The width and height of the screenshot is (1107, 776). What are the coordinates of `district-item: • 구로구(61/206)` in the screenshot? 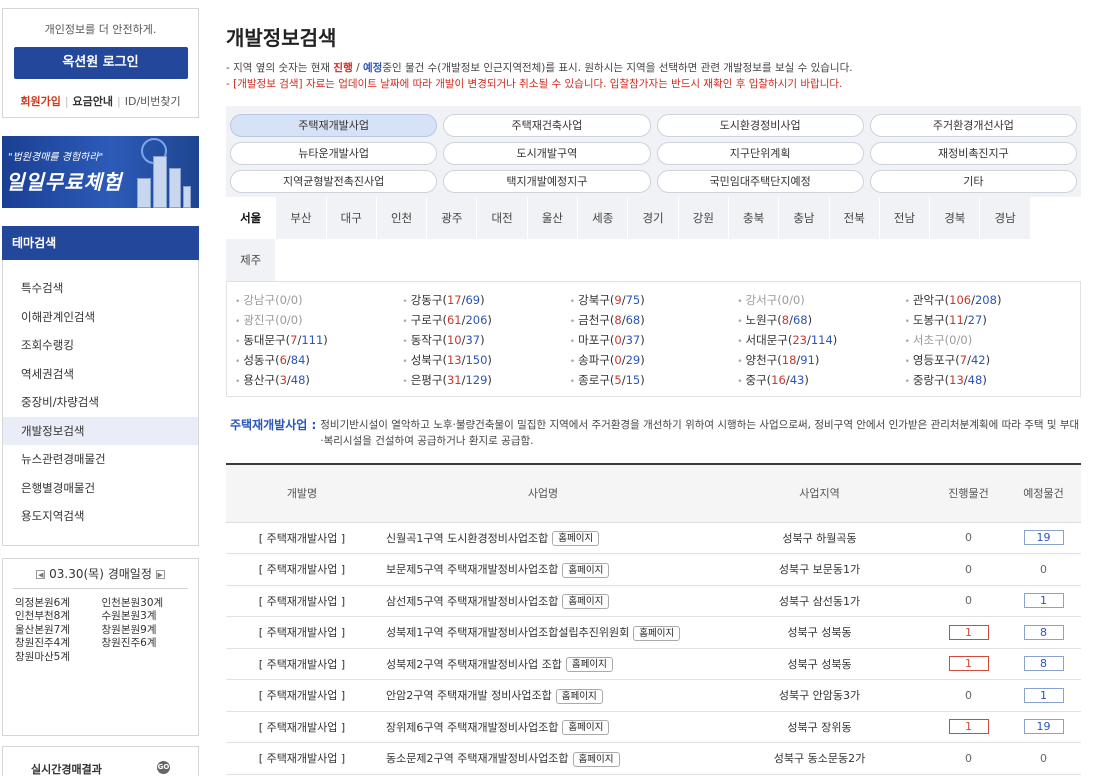 It's located at (485, 320).